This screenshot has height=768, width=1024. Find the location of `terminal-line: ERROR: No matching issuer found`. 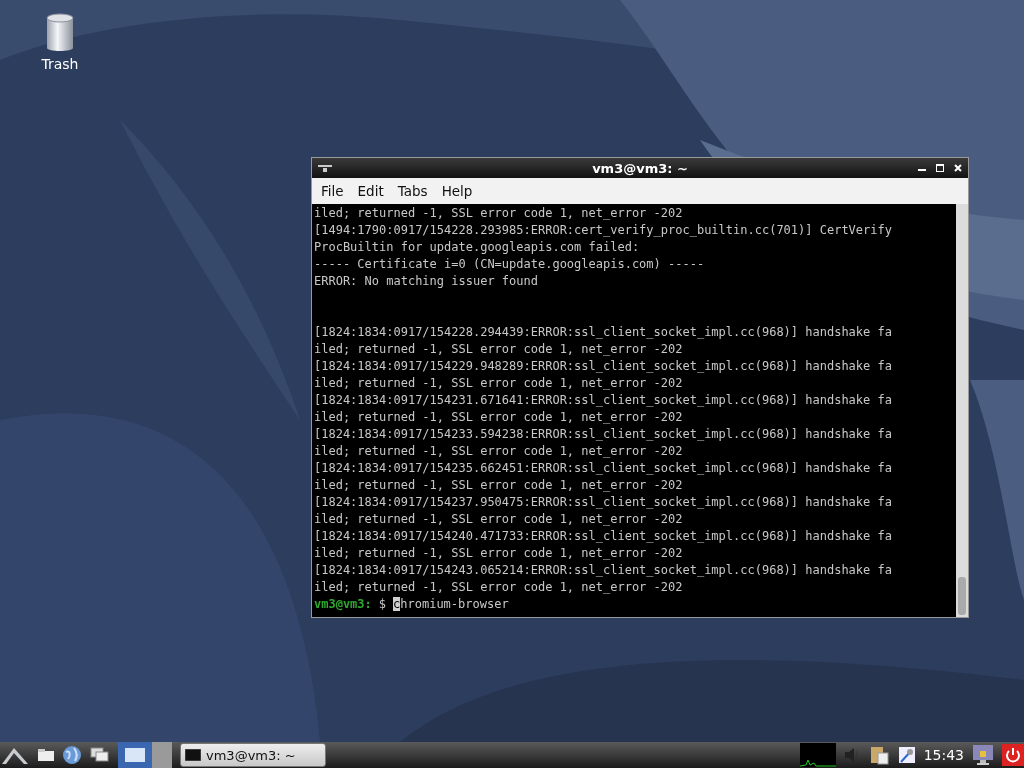

terminal-line: ERROR: No matching issuer found is located at coordinates (426, 281).